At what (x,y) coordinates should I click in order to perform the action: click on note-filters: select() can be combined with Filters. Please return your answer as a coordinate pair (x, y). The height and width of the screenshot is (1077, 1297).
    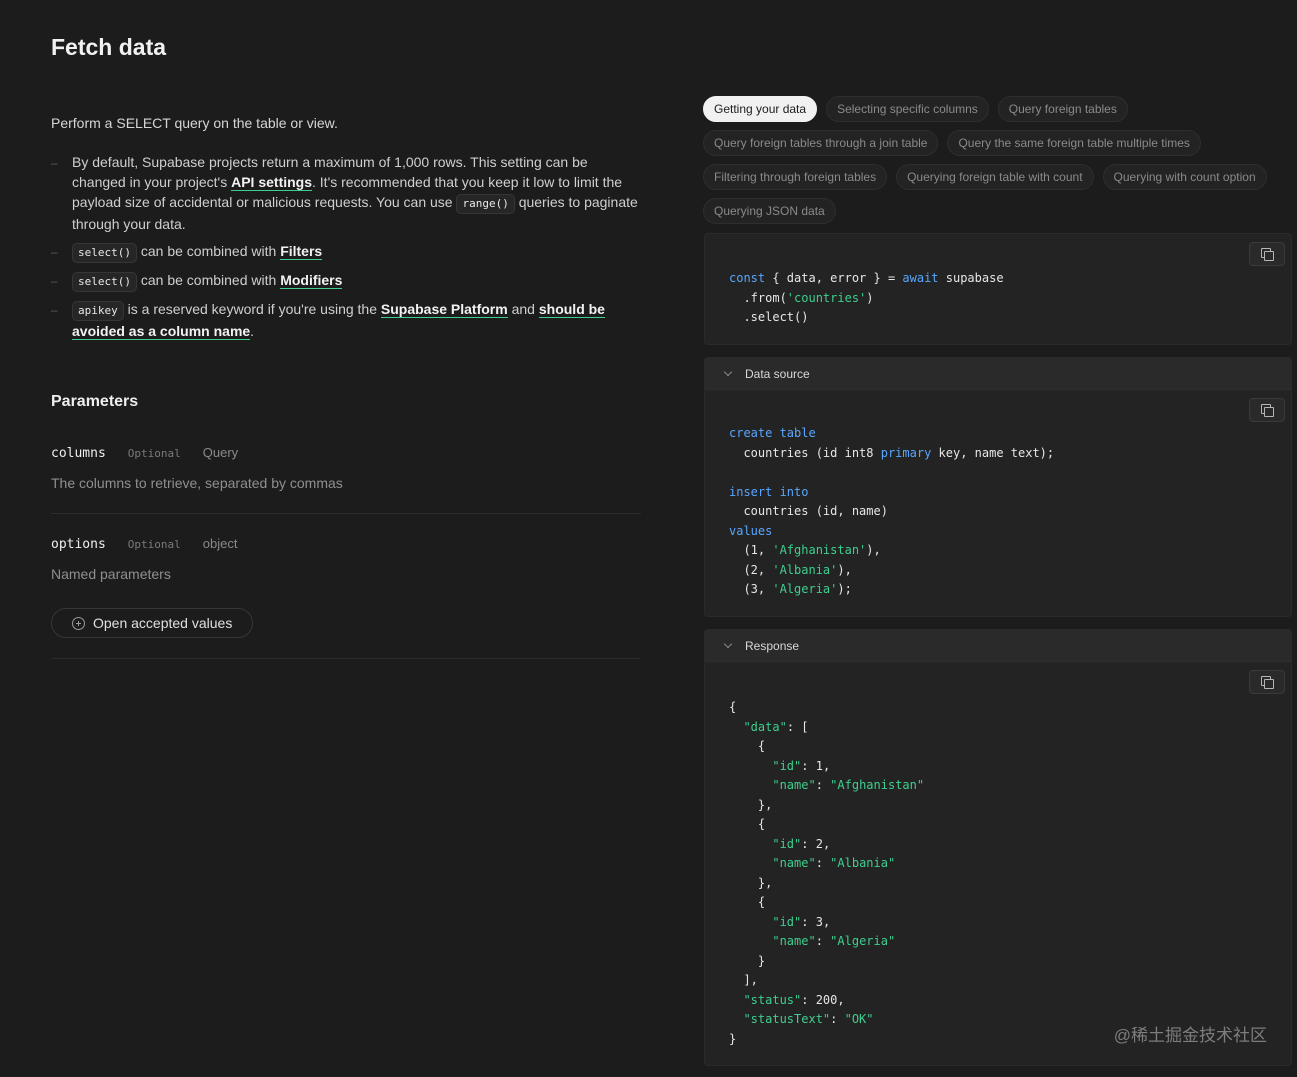
    Looking at the image, I should click on (346, 252).